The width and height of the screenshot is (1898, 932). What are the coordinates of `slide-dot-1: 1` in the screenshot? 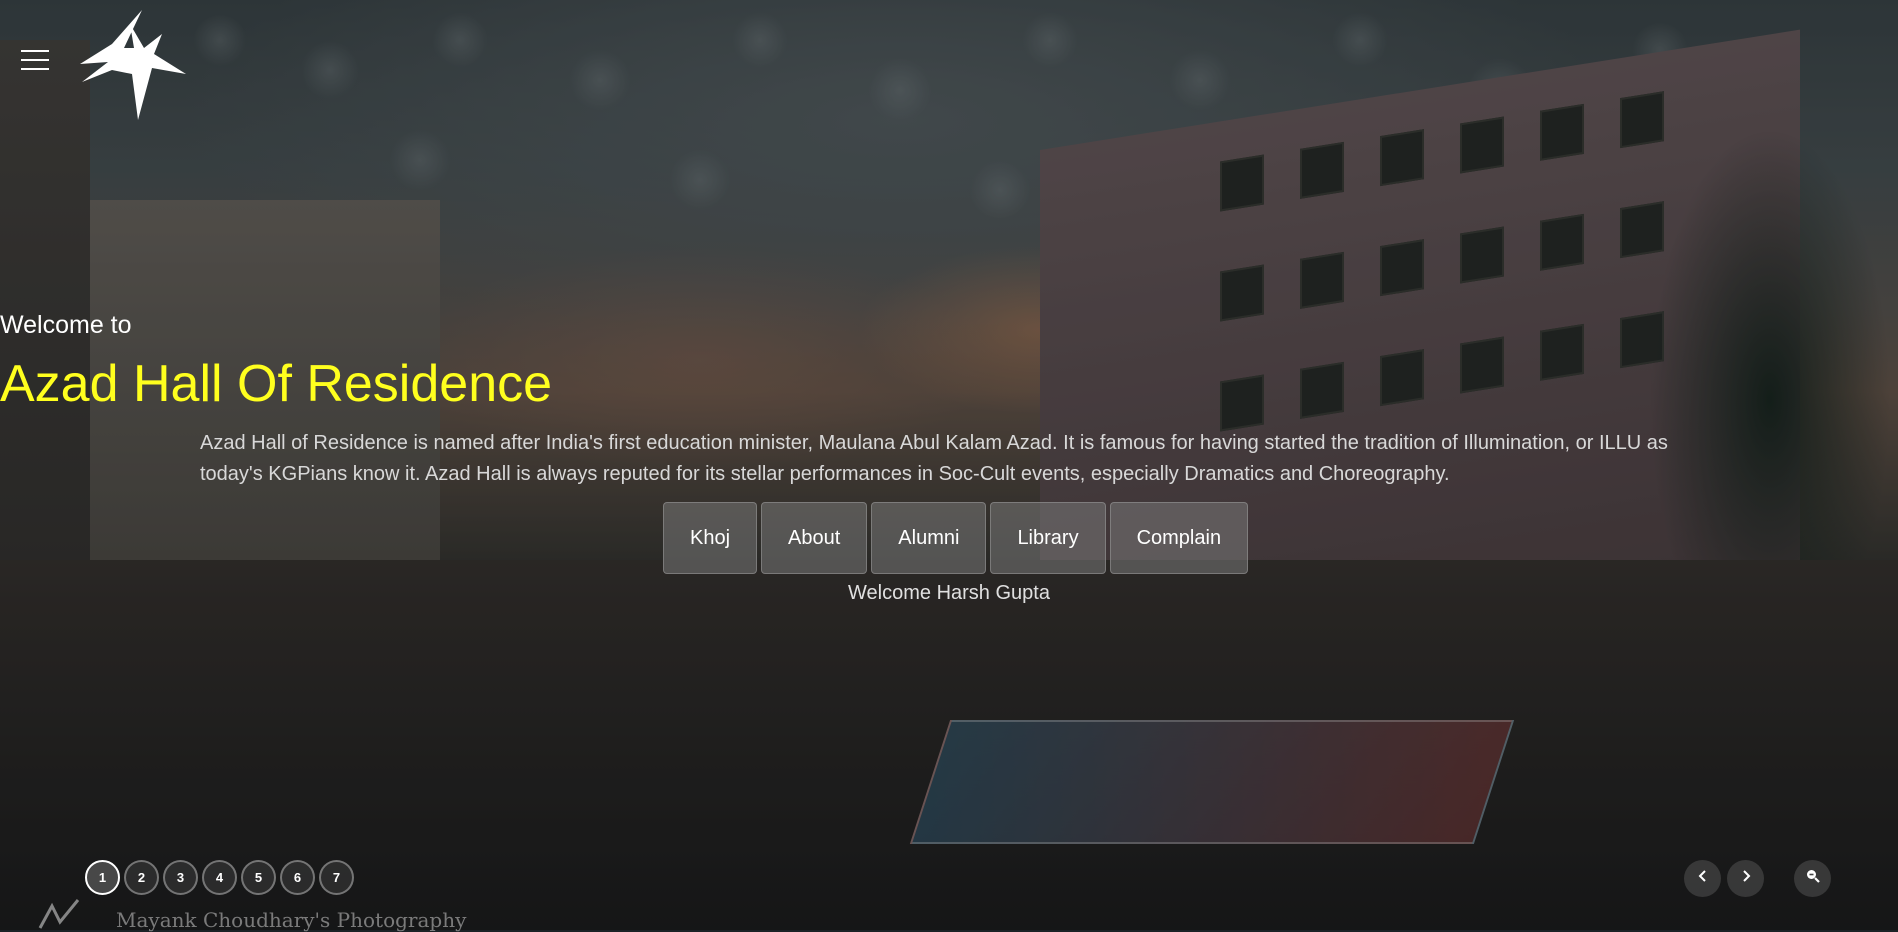 It's located at (102, 877).